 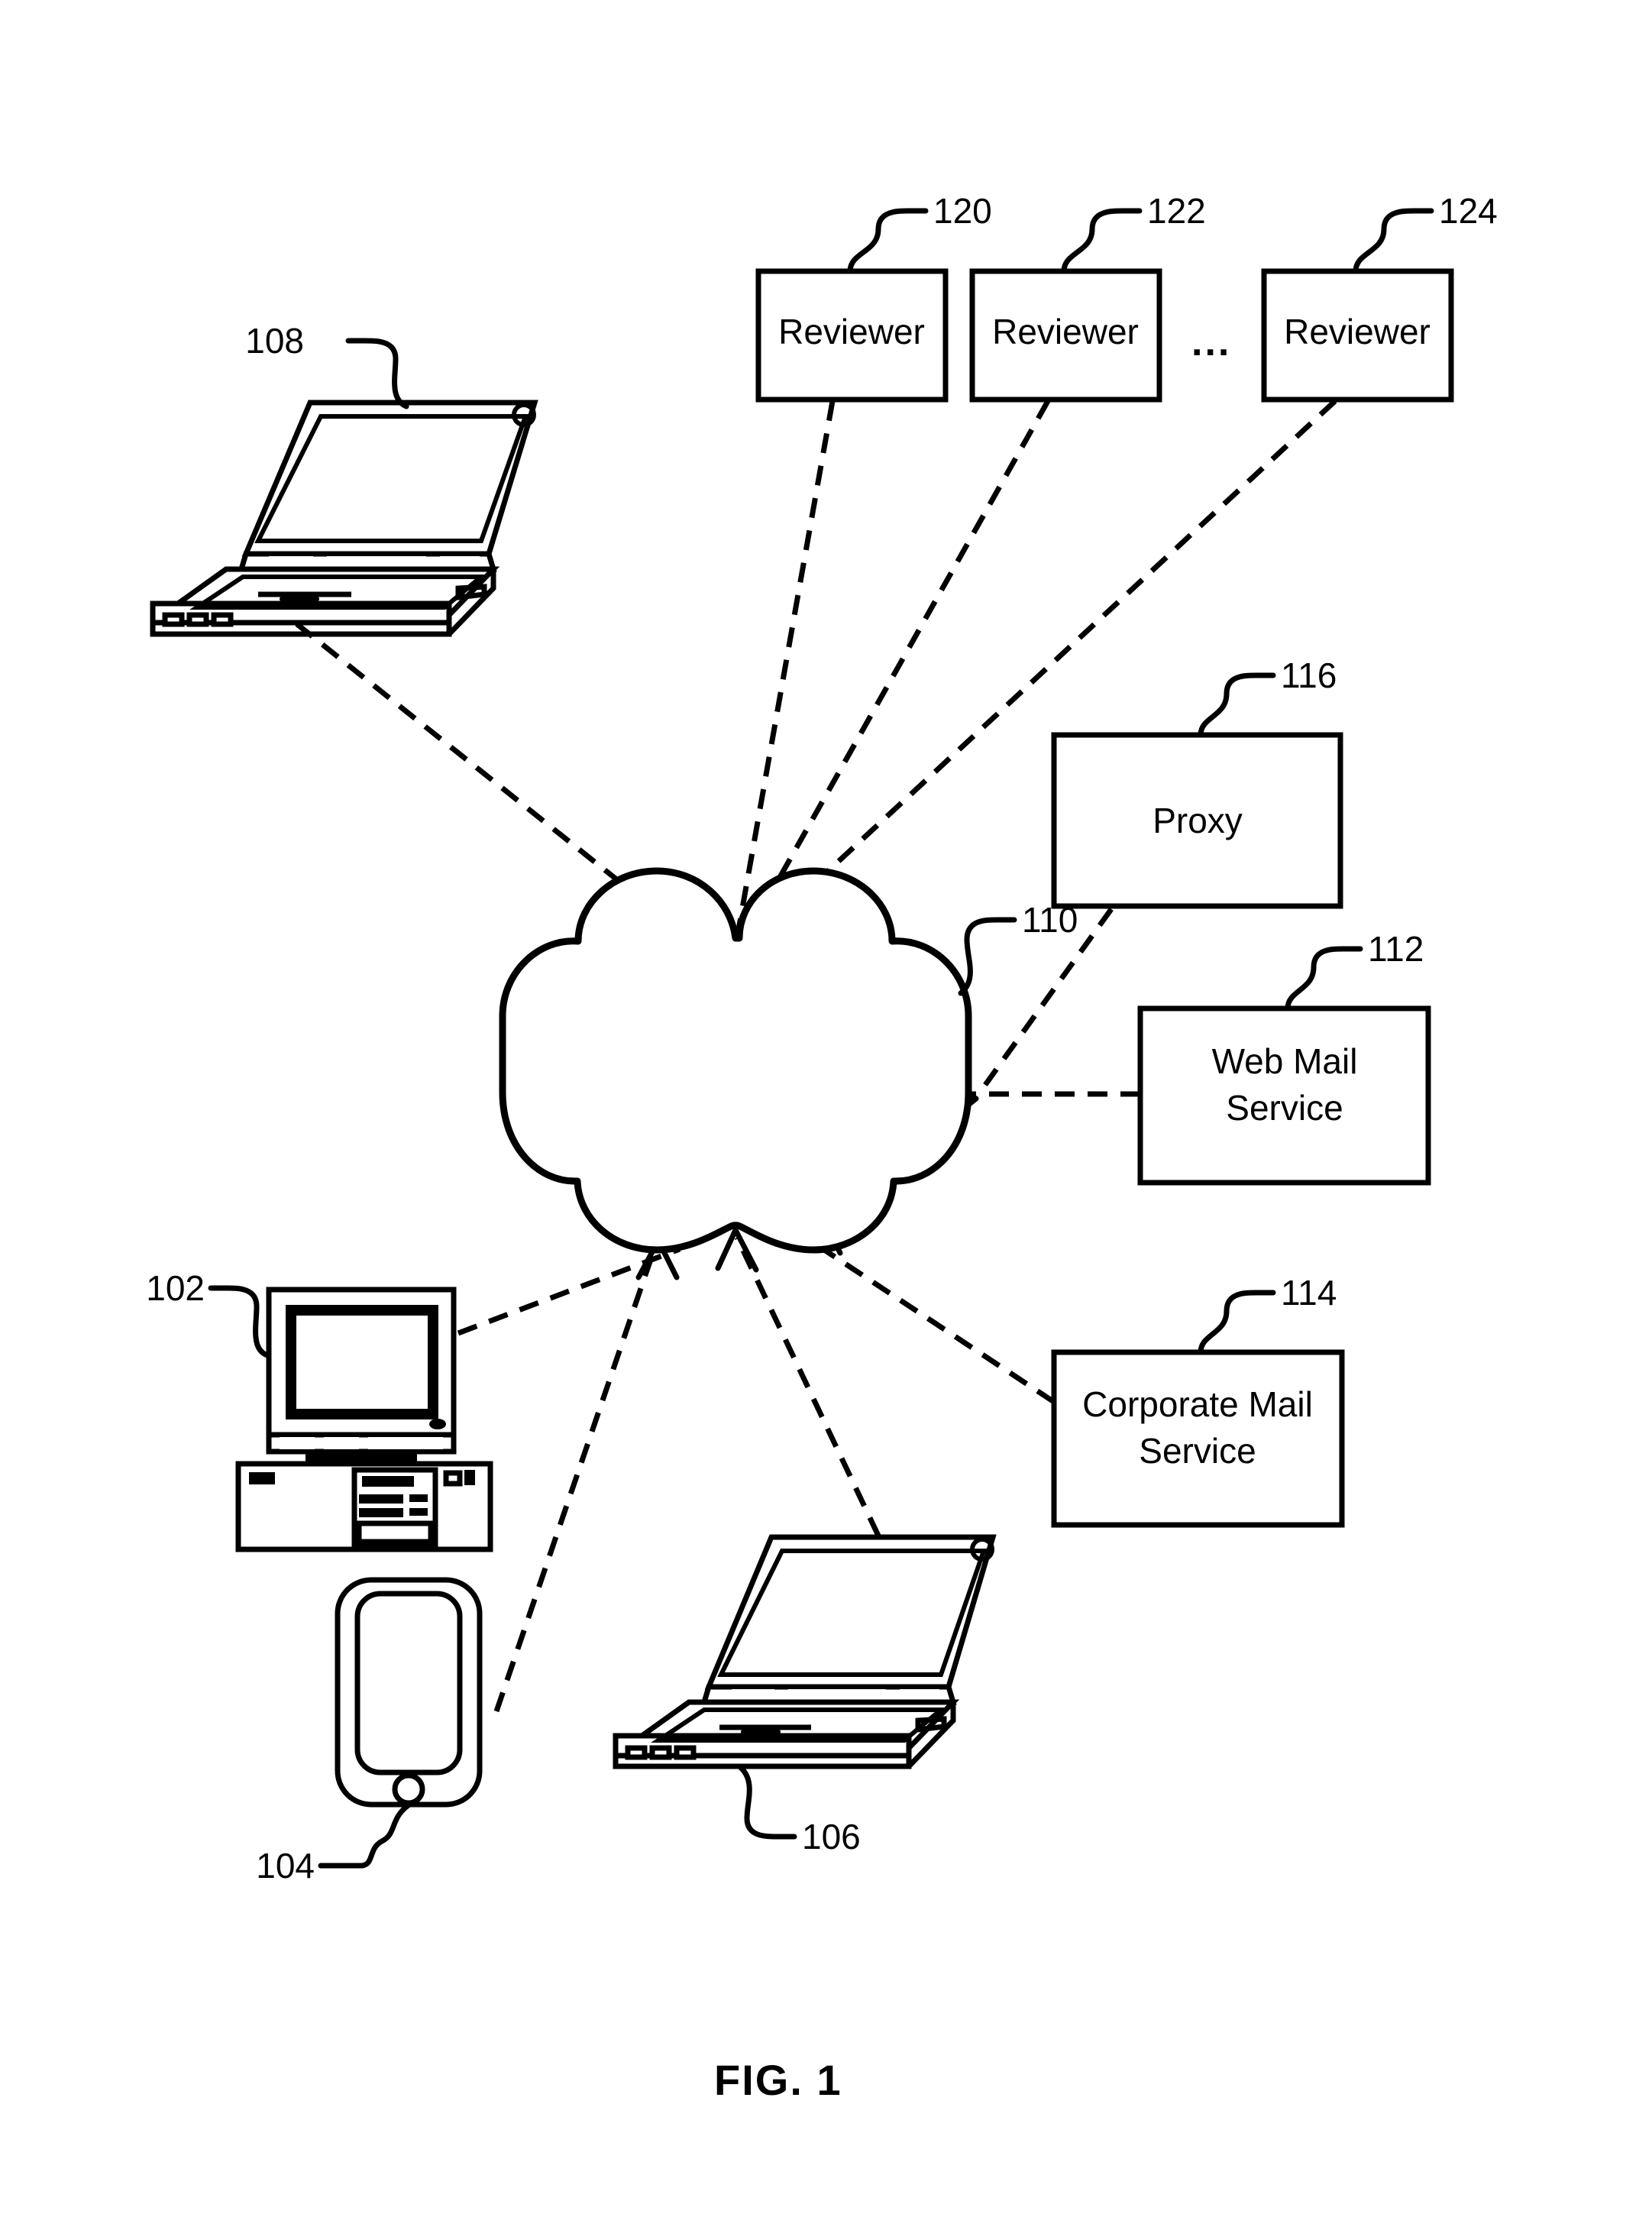 What do you see at coordinates (365, 1835) in the screenshot?
I see `phone-leader-line` at bounding box center [365, 1835].